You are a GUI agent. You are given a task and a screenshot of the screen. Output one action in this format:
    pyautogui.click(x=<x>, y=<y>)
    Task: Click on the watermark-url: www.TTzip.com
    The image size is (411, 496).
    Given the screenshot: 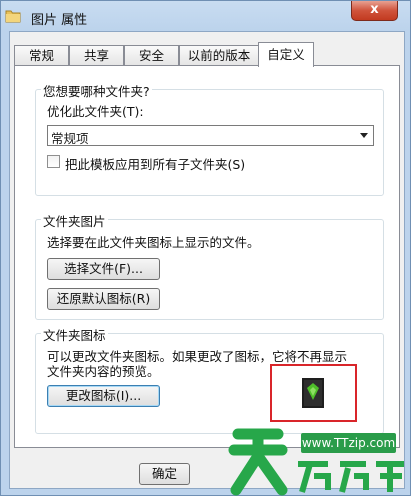 What is the action you would take?
    pyautogui.click(x=348, y=443)
    